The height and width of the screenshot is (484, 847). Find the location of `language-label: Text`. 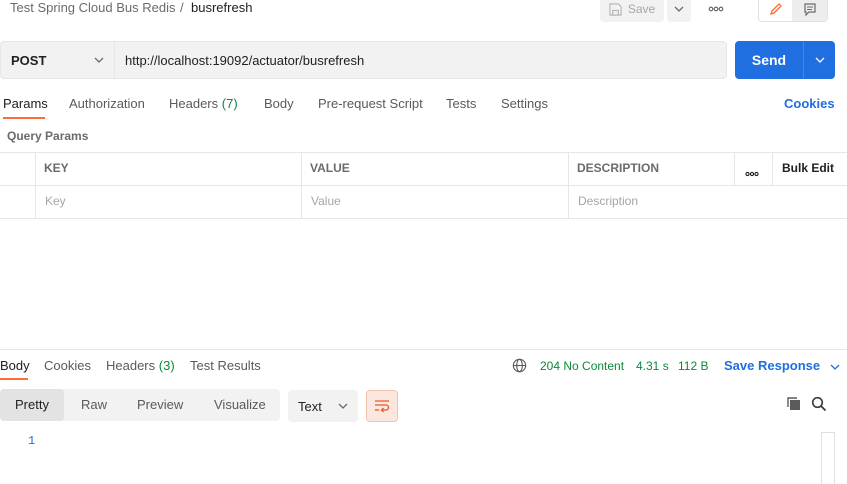

language-label: Text is located at coordinates (310, 406).